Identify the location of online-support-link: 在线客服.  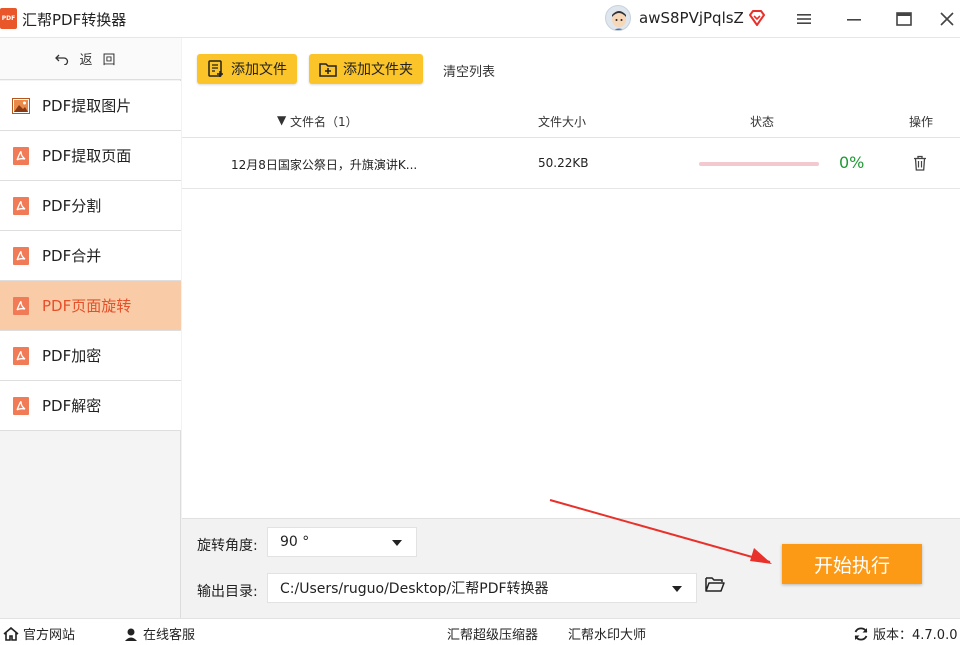
(159, 633).